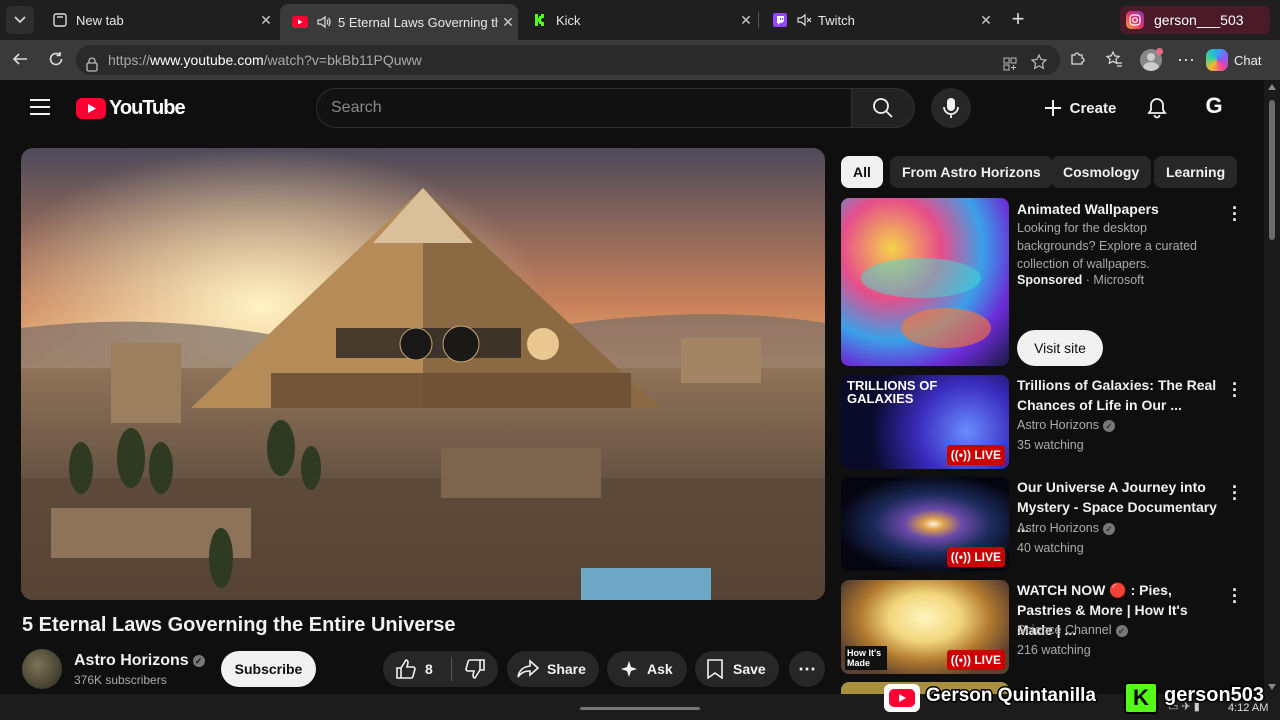 The image size is (1280, 720). What do you see at coordinates (1272, 87) in the screenshot?
I see `scroll-up-arrow-icon` at bounding box center [1272, 87].